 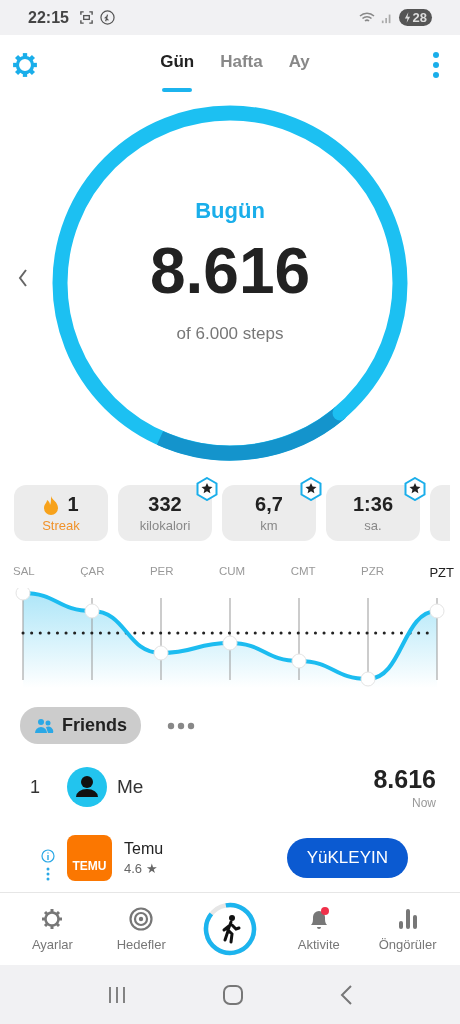 I want to click on stat-label: kilokalori, so click(x=165, y=525).